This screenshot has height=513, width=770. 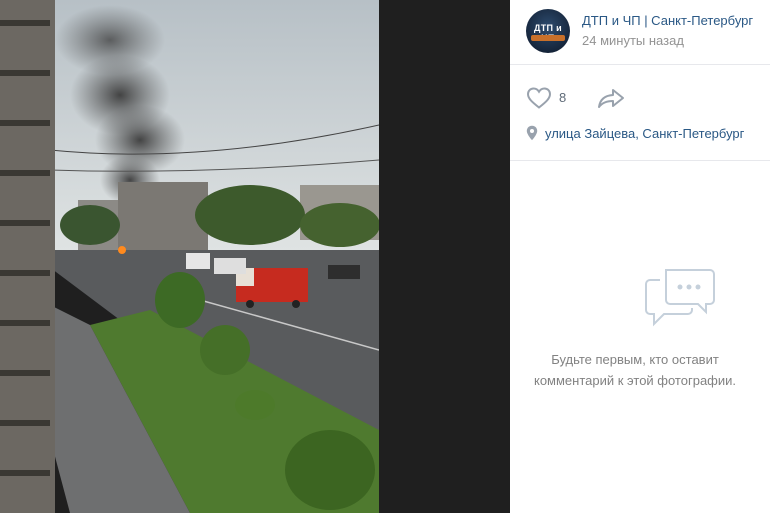 I want to click on share-arrow-icon, so click(x=611, y=98).